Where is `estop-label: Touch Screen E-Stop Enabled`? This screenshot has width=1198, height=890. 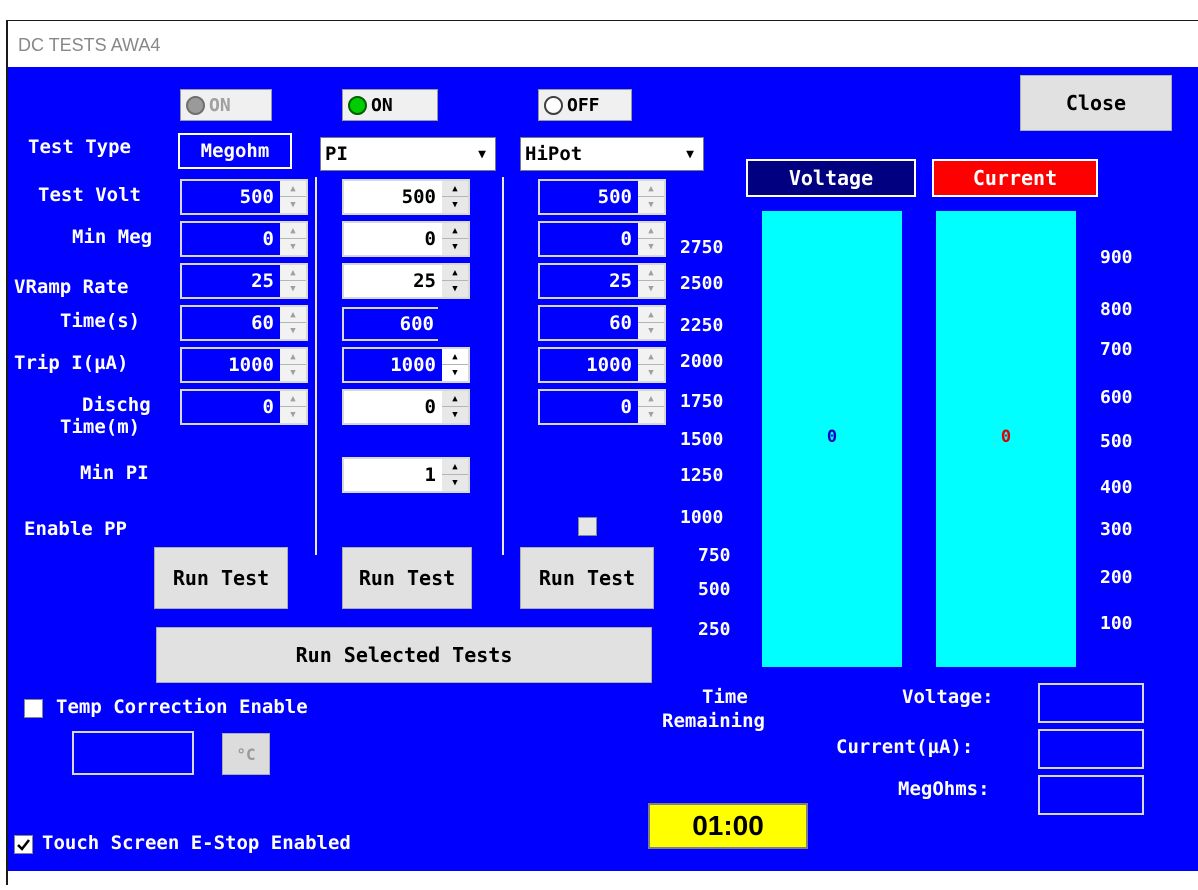 estop-label: Touch Screen E-Stop Enabled is located at coordinates (196, 843).